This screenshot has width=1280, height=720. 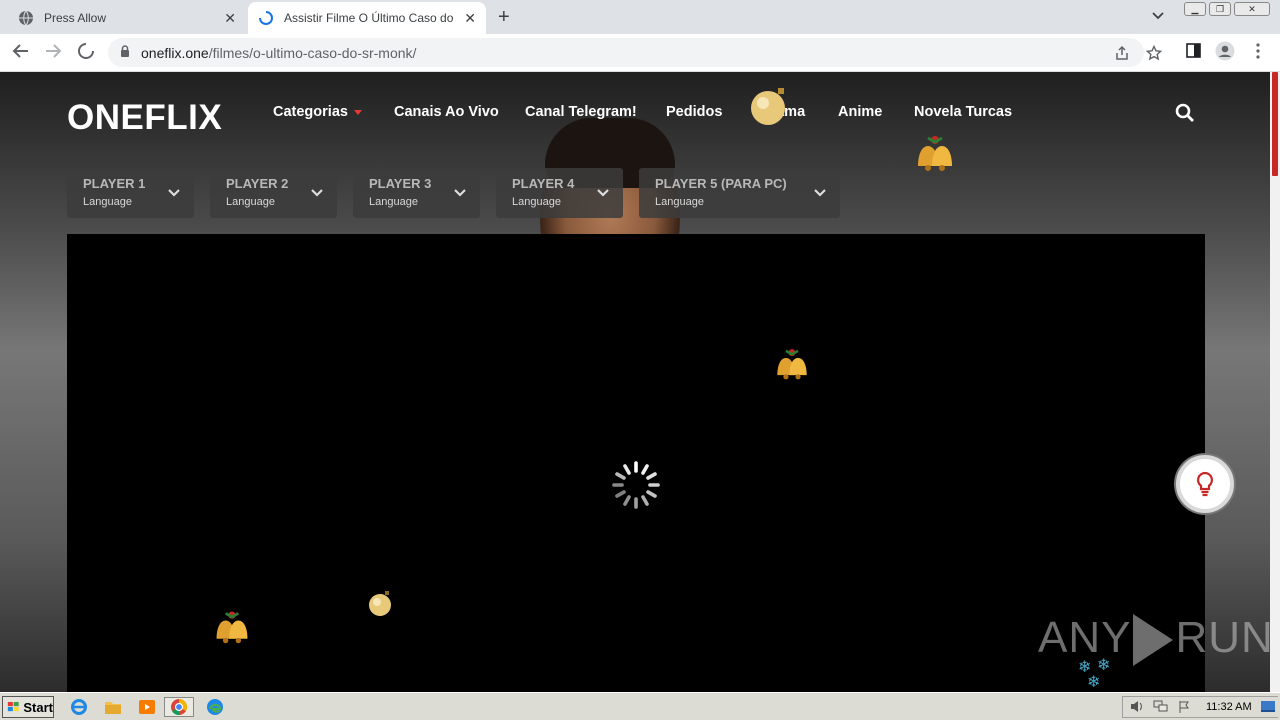 I want to click on nav-anime: Anime, so click(x=860, y=112).